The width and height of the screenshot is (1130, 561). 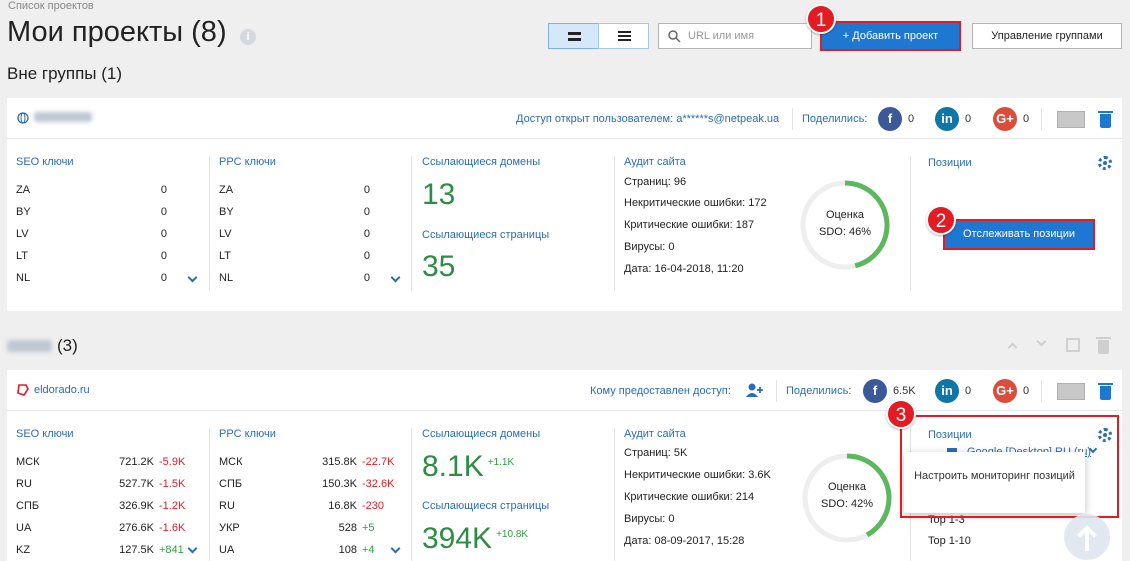 I want to click on facebook-count: 0, so click(x=911, y=119).